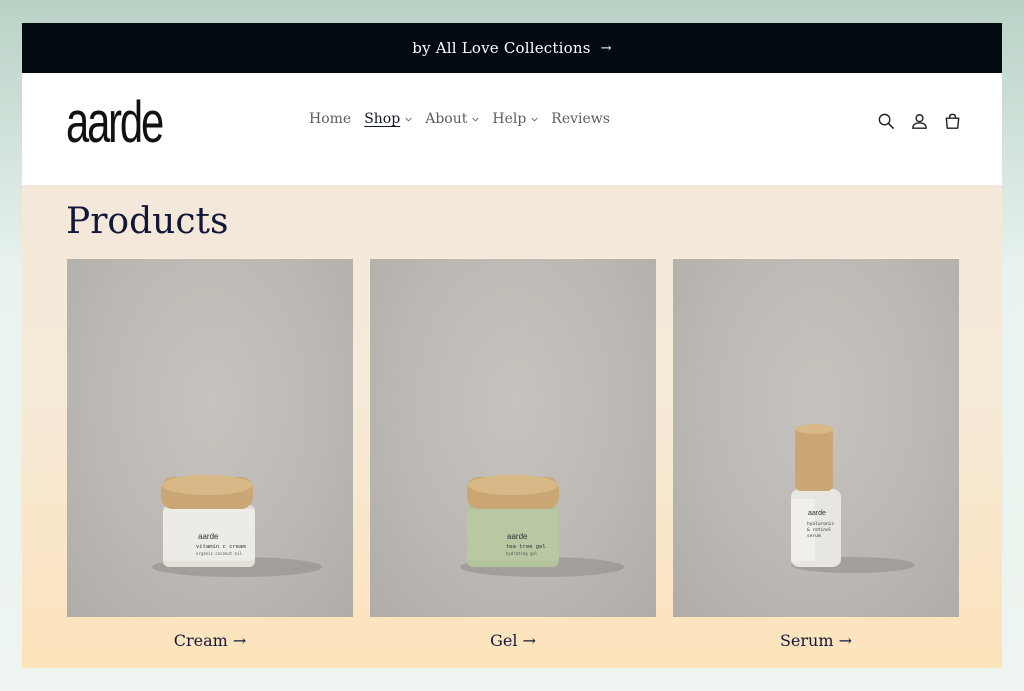 The width and height of the screenshot is (1024, 691). What do you see at coordinates (219, 553) in the screenshot?
I see `jar-label-detail: organic coconut oil` at bounding box center [219, 553].